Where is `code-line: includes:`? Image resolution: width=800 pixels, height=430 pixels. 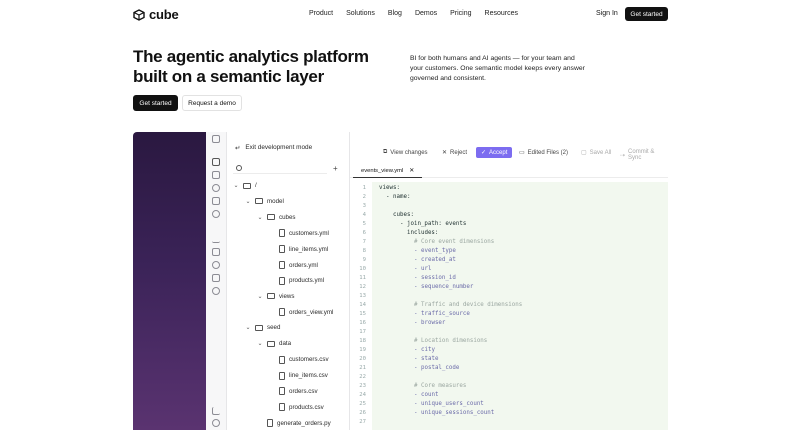
code-line: includes: is located at coordinates (423, 233).